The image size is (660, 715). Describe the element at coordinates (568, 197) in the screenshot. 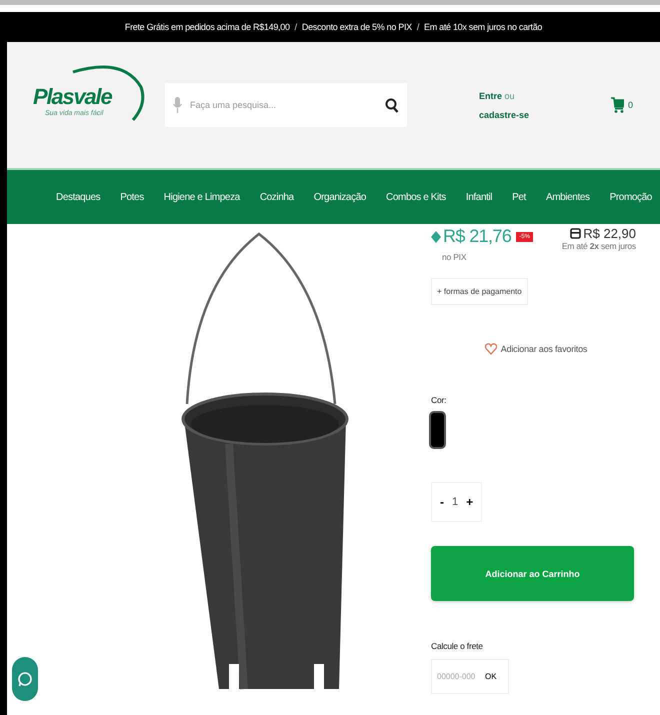

I see `nav-link: Ambientes` at that location.